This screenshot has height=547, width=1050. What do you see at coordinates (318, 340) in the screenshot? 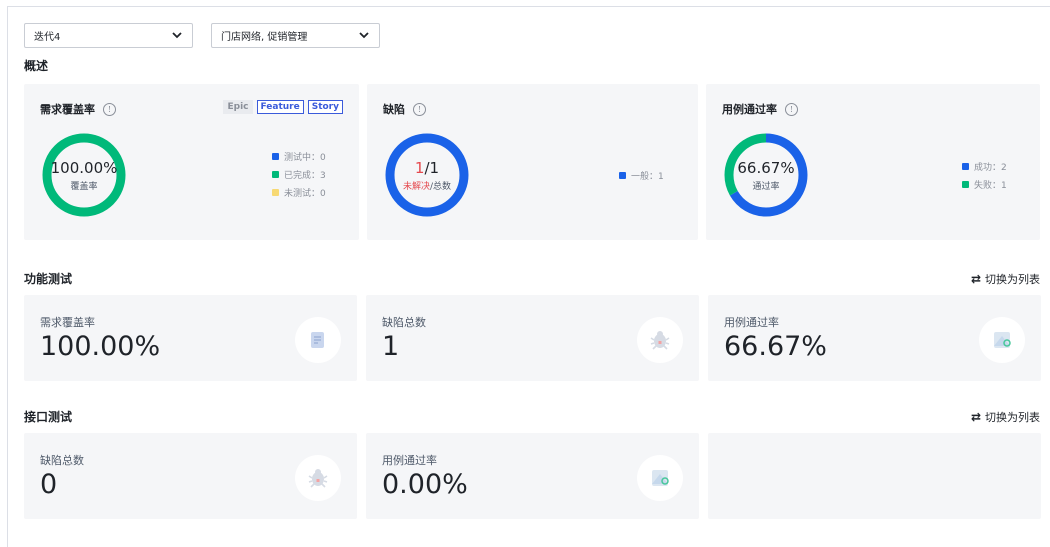
I see `document-icon` at bounding box center [318, 340].